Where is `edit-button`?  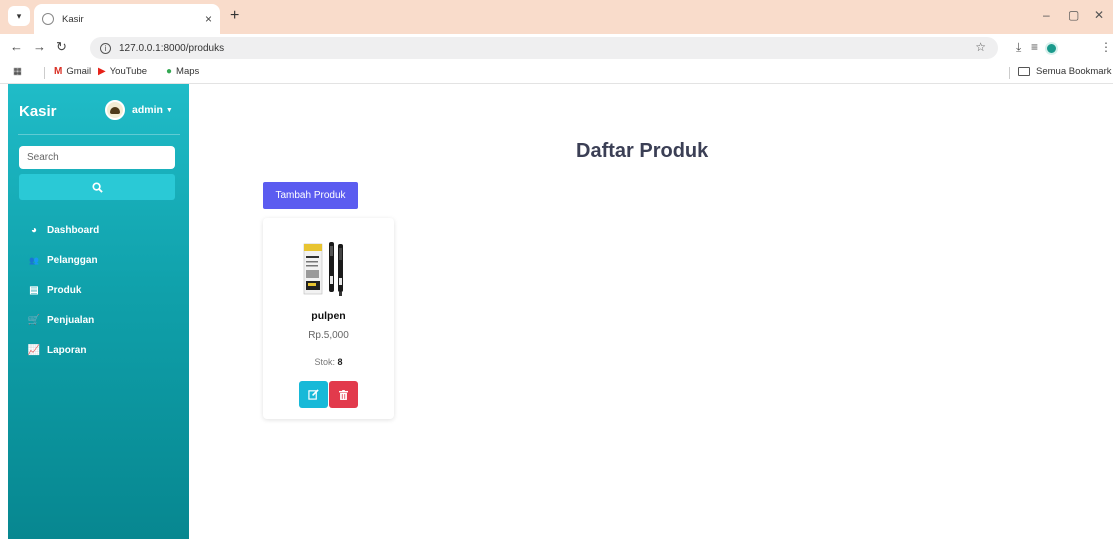
edit-button is located at coordinates (313, 394).